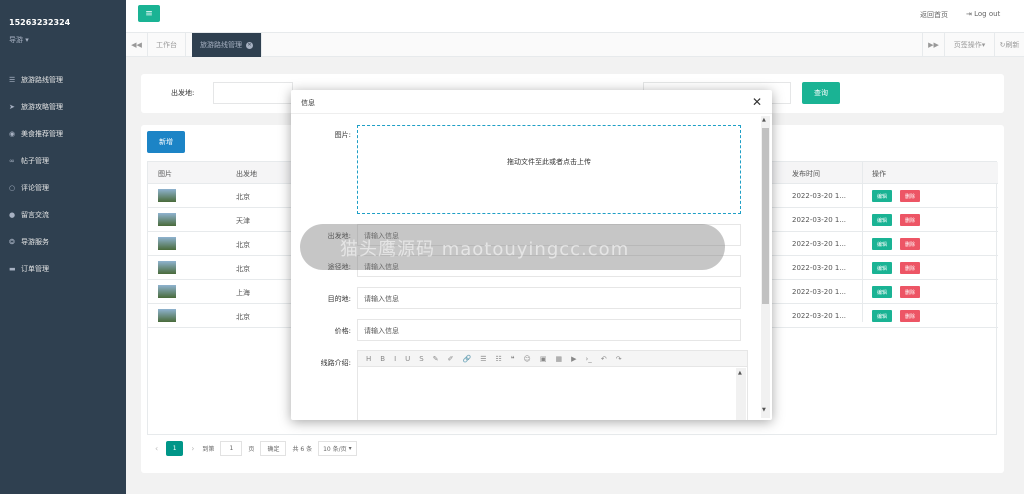 Image resolution: width=1024 pixels, height=494 pixels. Describe the element at coordinates (969, 45) in the screenshot. I see `page-ops-dropdown: 页签操作 ▾` at that location.